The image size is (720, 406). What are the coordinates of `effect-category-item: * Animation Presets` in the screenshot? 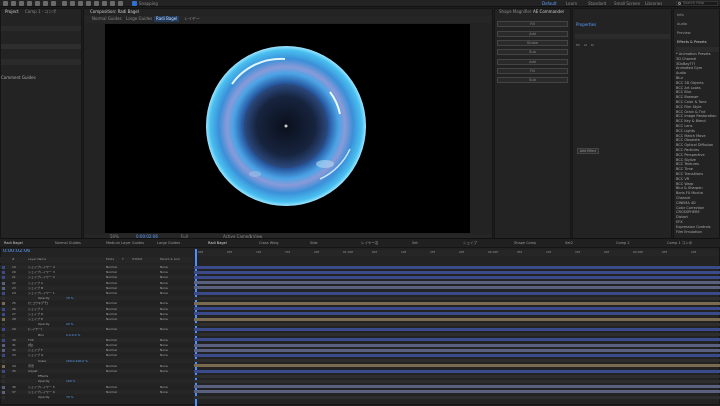 It's located at (693, 54).